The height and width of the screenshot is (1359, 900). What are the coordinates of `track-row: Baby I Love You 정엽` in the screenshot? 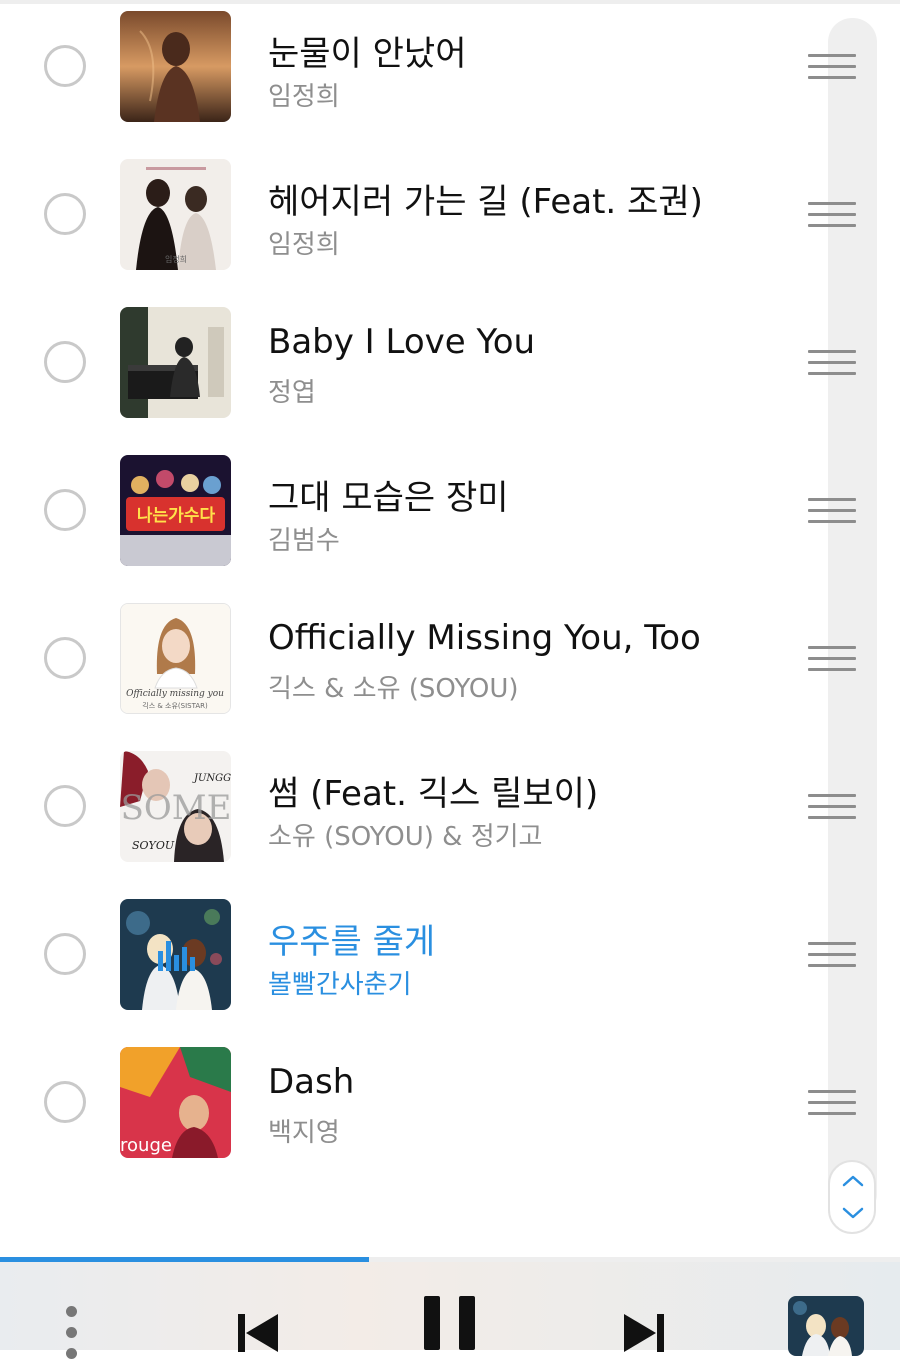 It's located at (428, 370).